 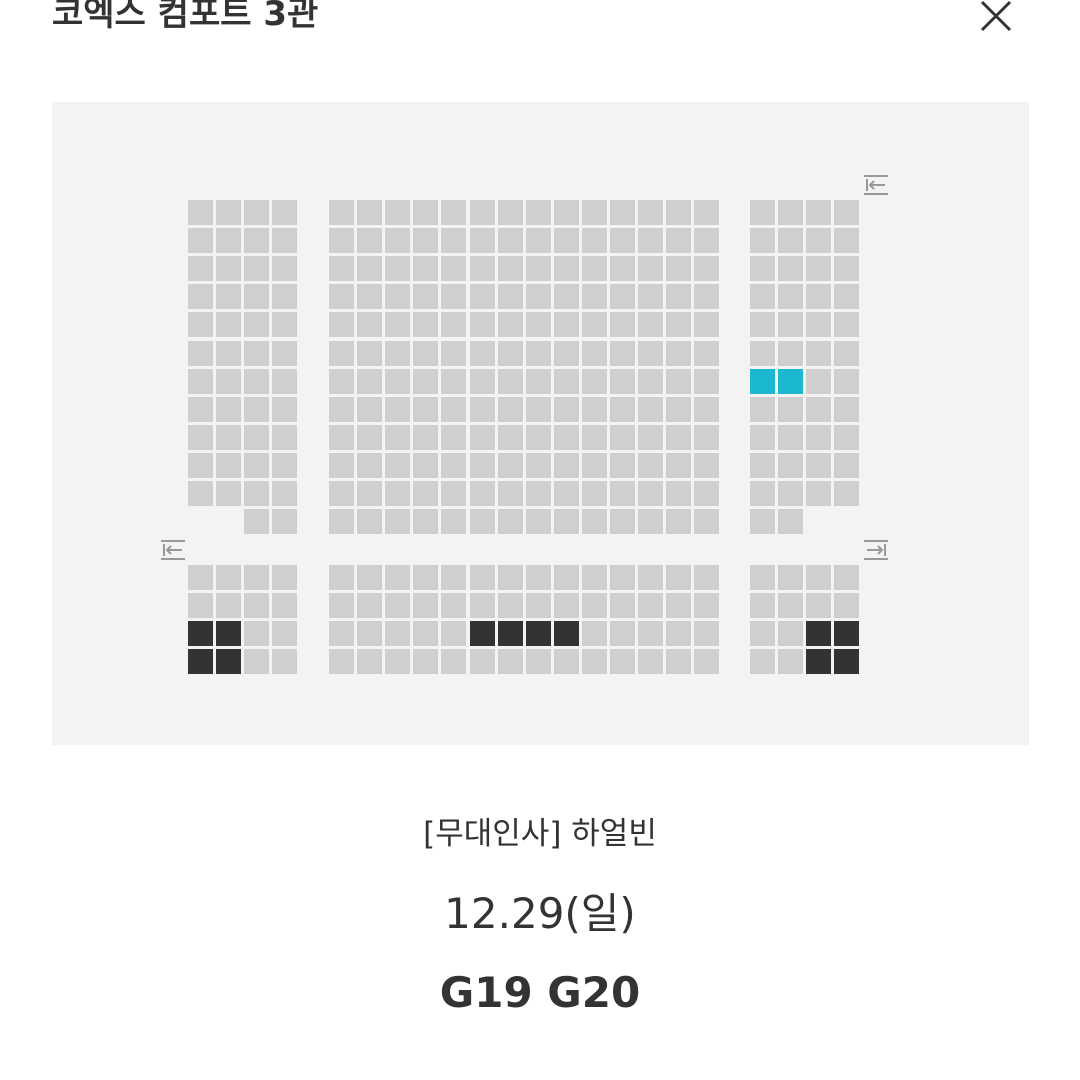 What do you see at coordinates (996, 19) in the screenshot?
I see `close-button` at bounding box center [996, 19].